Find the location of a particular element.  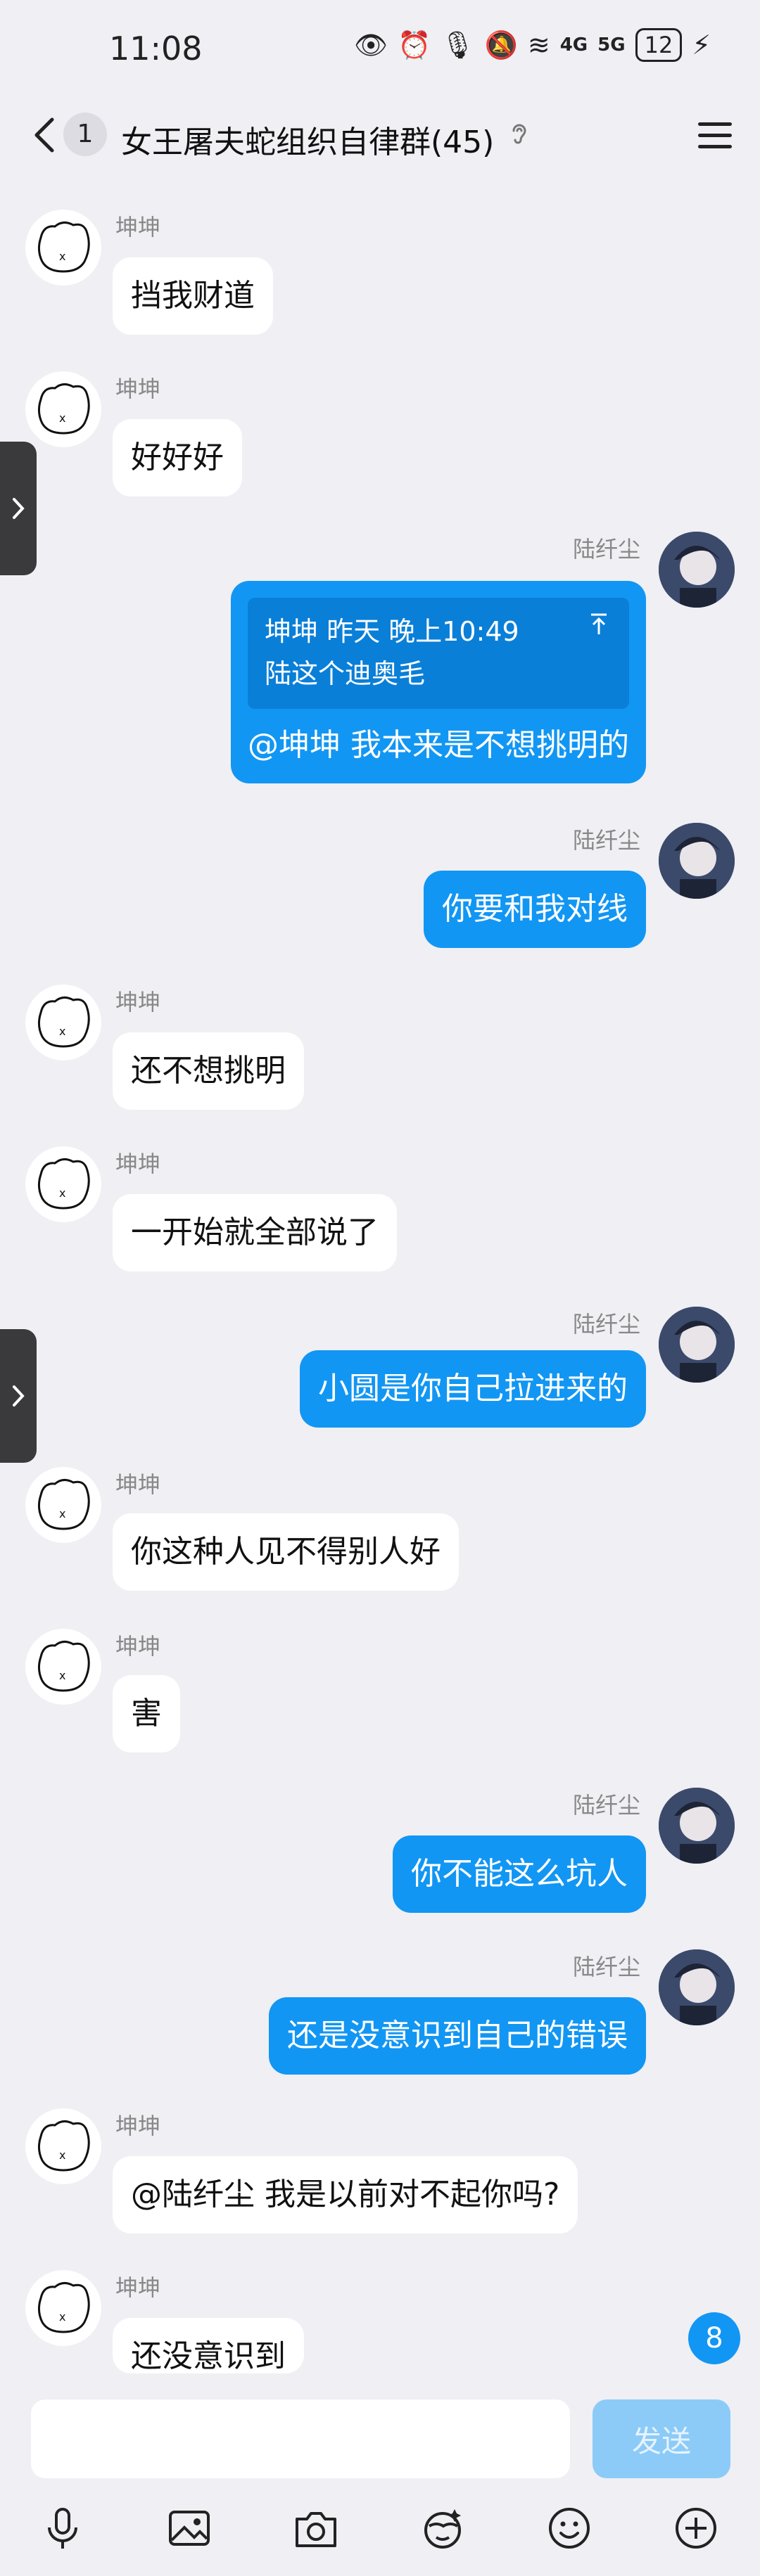

mute-icon: 🔕 is located at coordinates (501, 44).